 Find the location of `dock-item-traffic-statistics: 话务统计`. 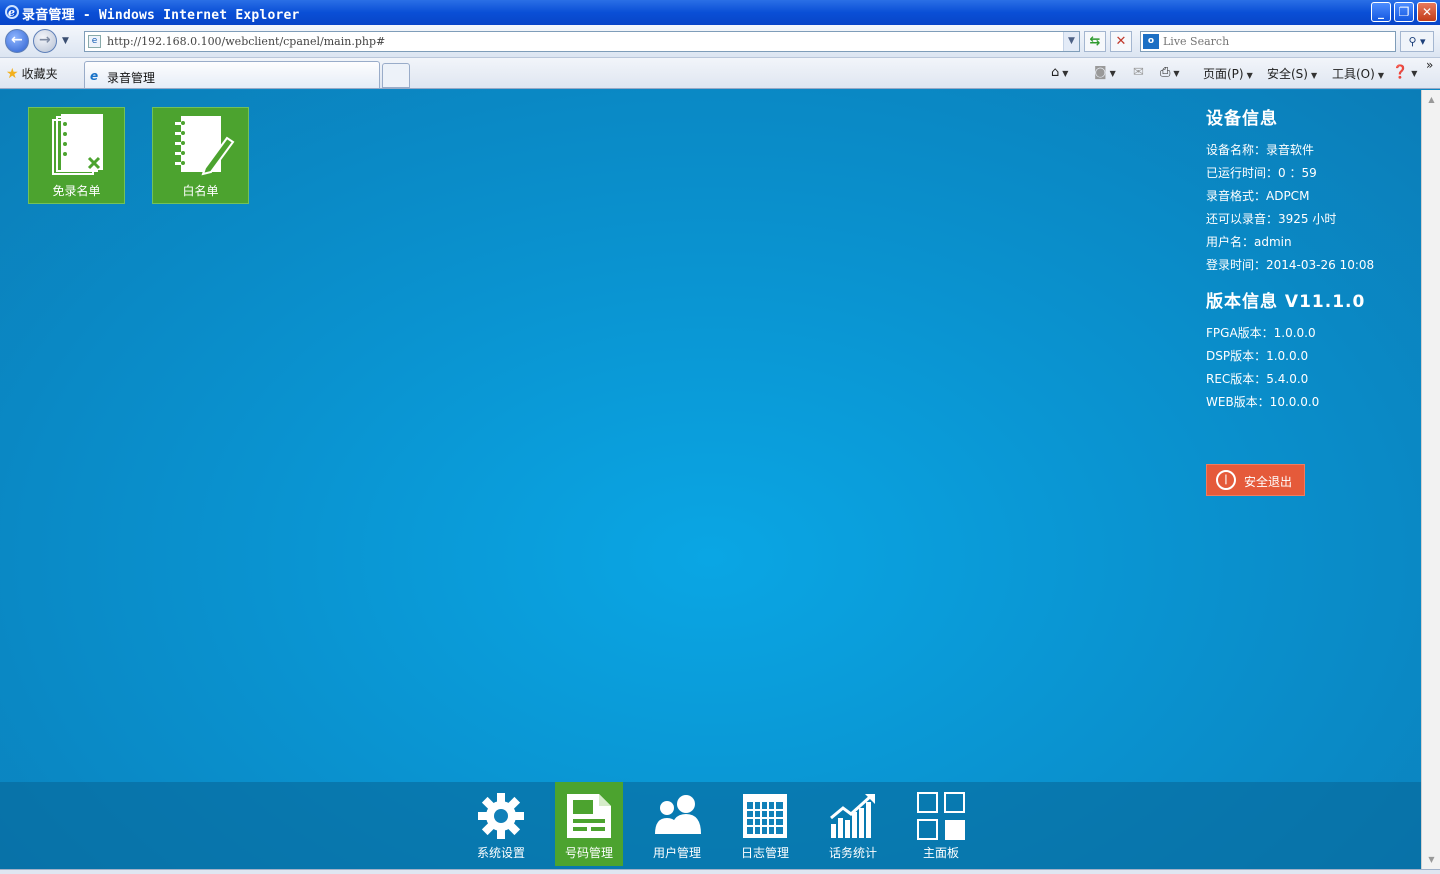

dock-item-traffic-statistics: 话务统计 is located at coordinates (853, 824).